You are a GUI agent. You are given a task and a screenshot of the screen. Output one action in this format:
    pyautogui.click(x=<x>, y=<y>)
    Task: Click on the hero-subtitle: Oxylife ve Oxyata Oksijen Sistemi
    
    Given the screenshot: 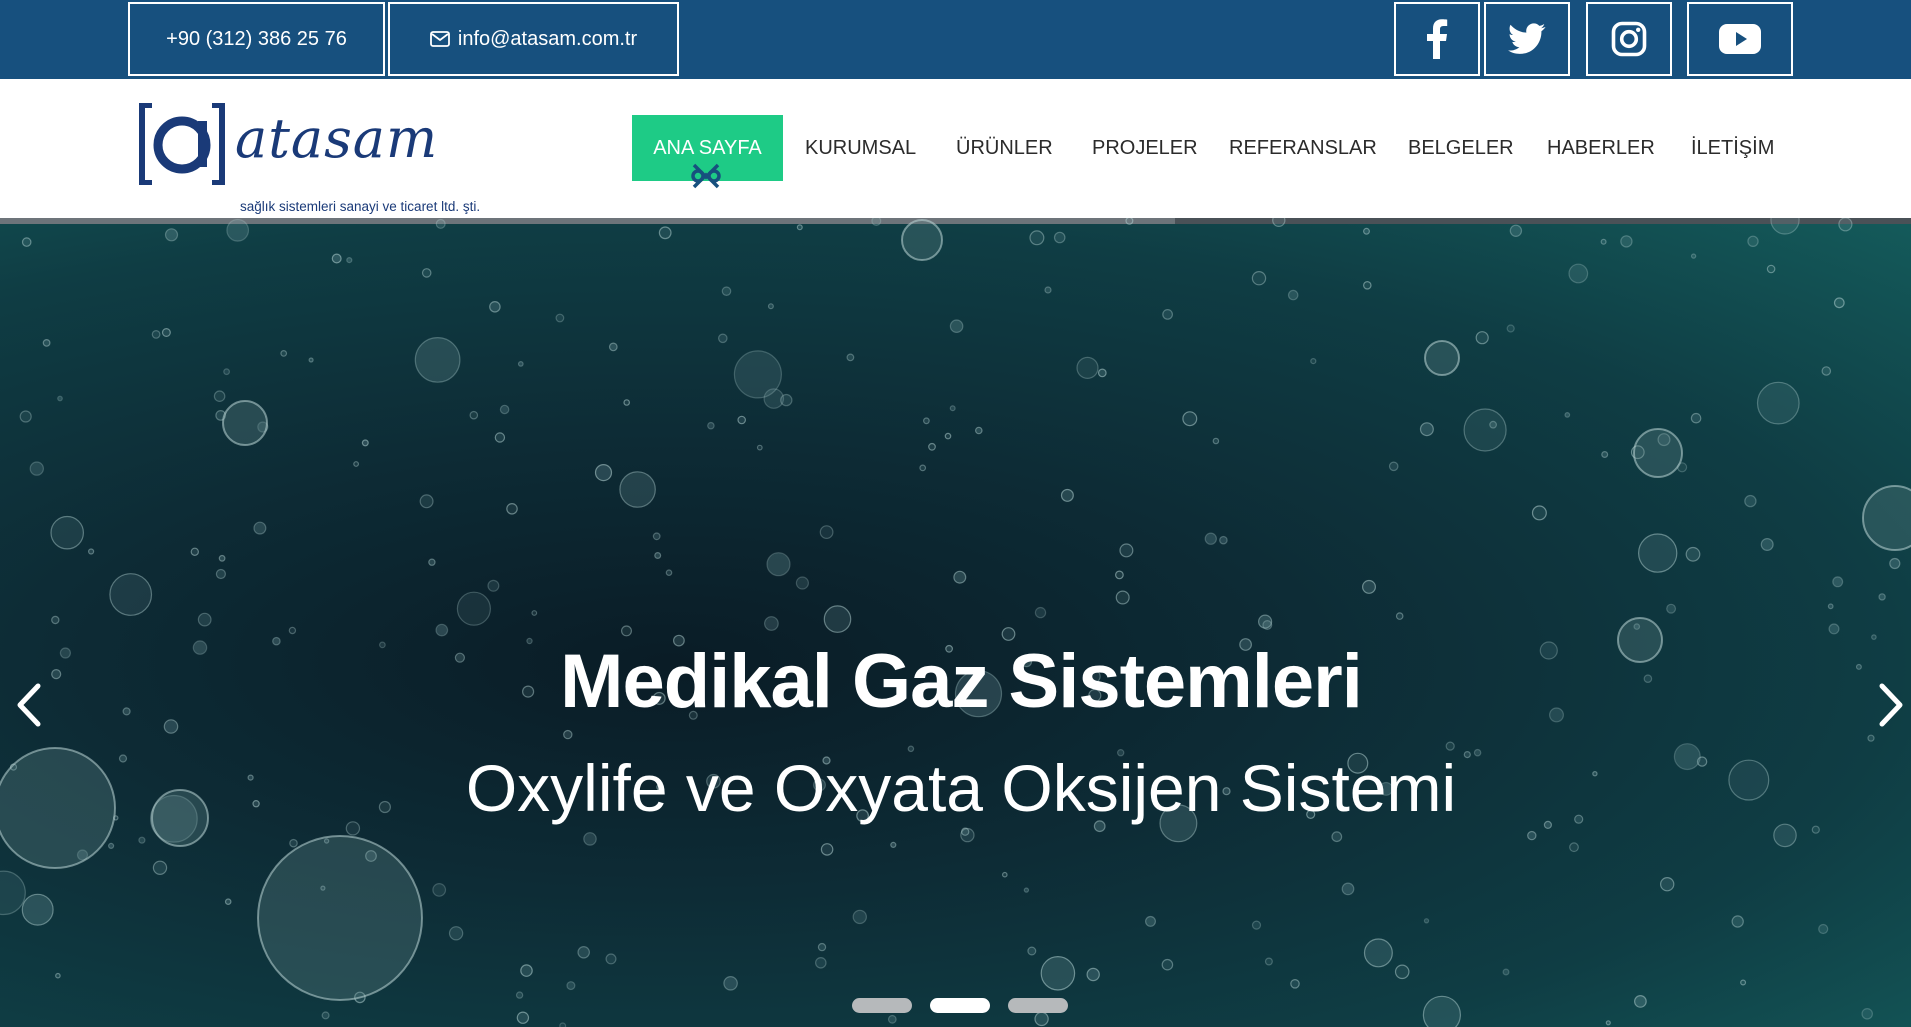 What is the action you would take?
    pyautogui.click(x=961, y=788)
    